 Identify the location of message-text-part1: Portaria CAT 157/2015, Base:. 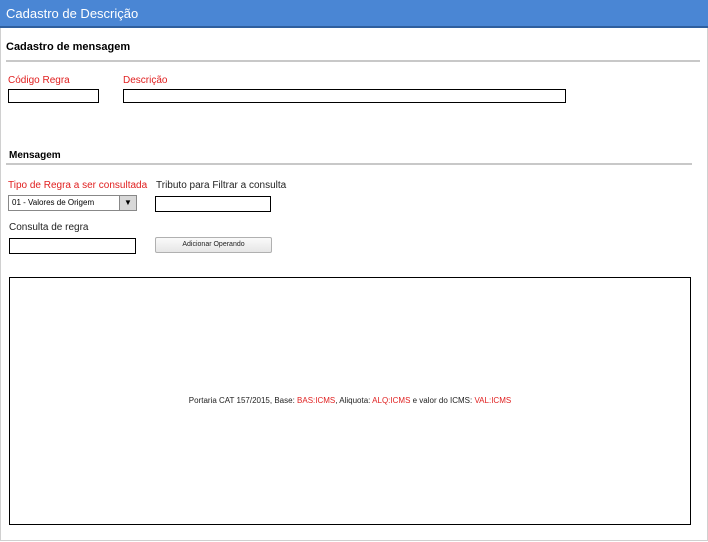
(243, 400).